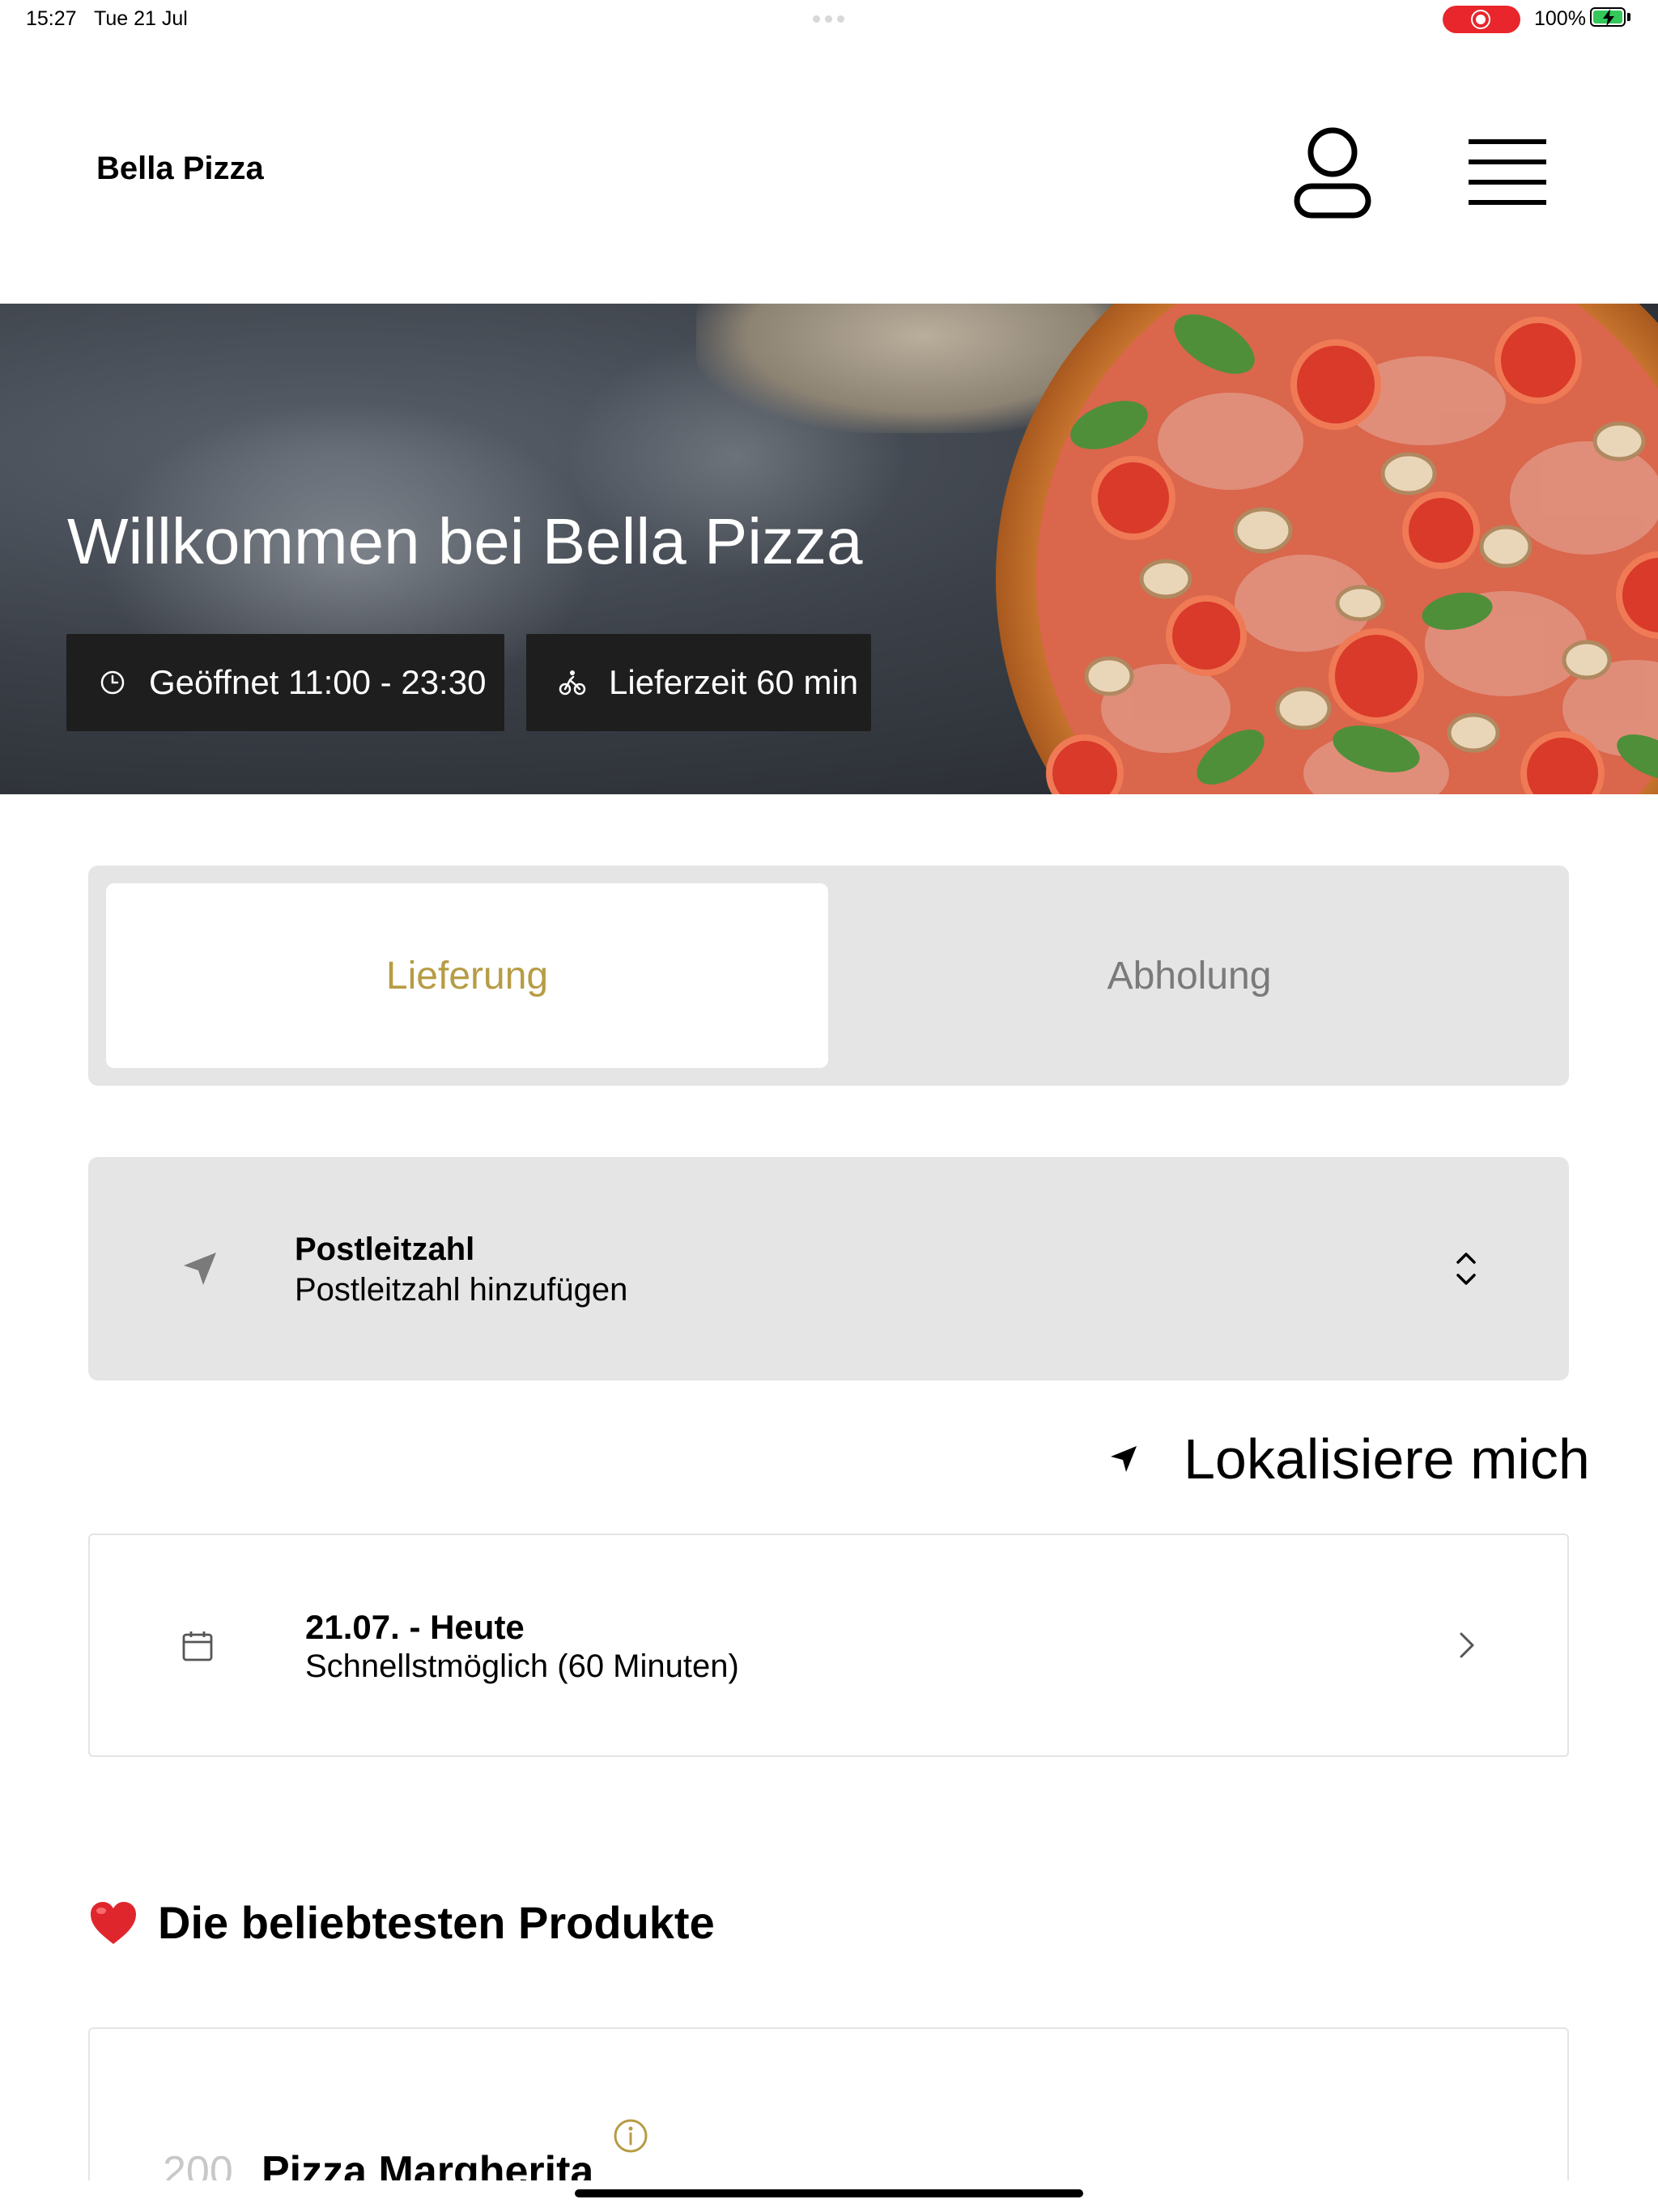  I want to click on home-indicator, so click(829, 2193).